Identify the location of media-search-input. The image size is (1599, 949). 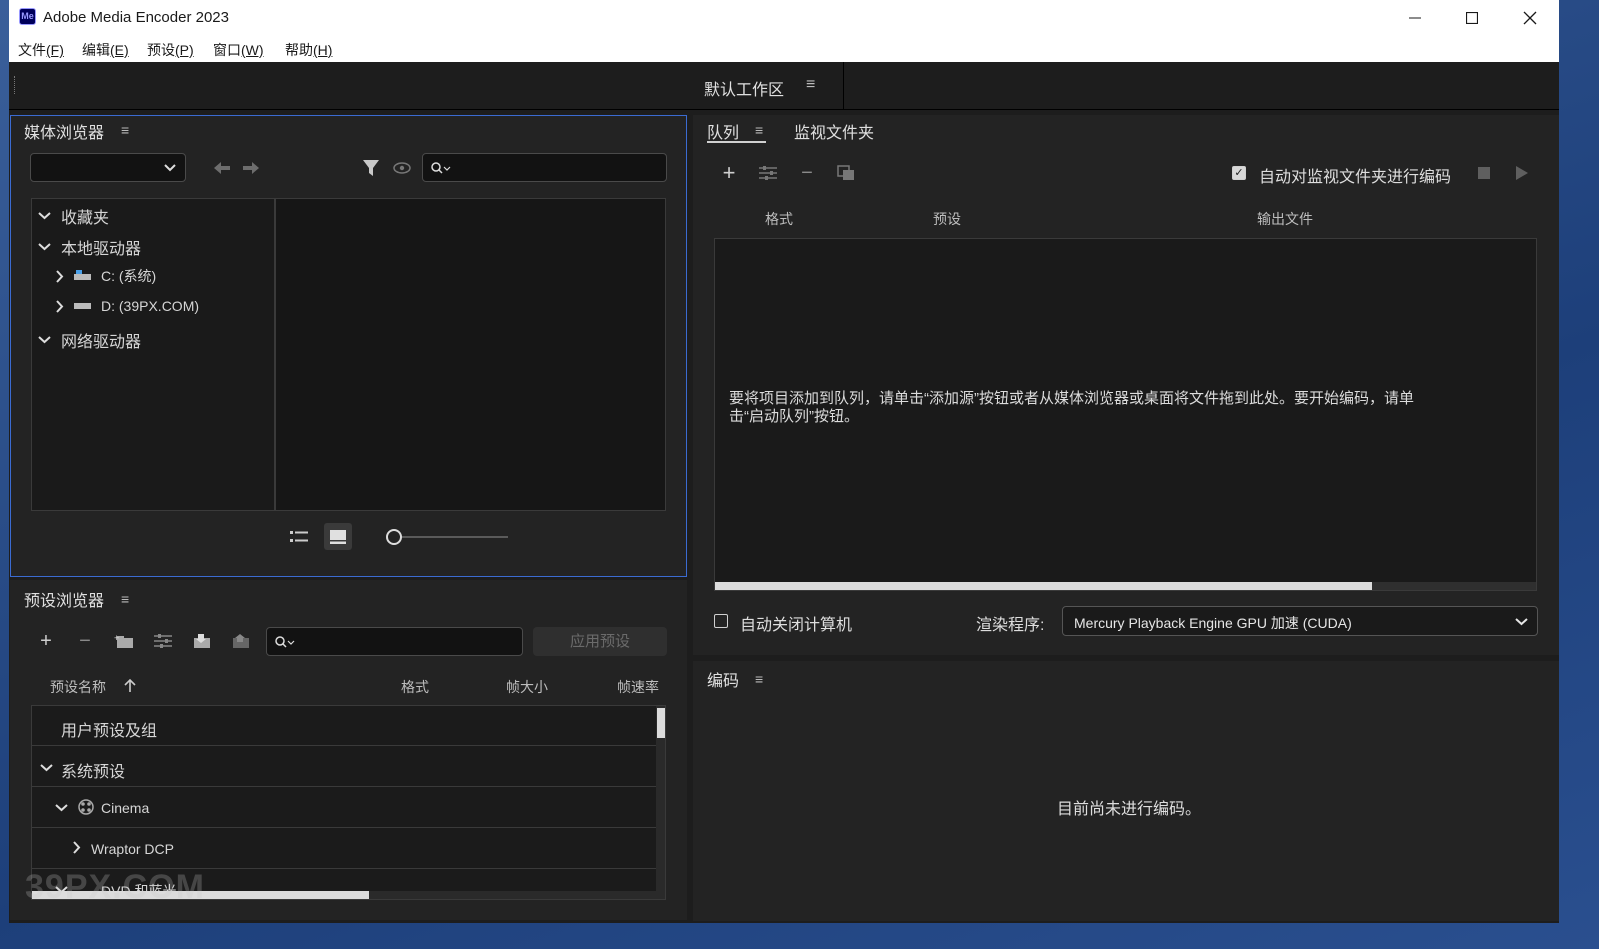
(544, 167).